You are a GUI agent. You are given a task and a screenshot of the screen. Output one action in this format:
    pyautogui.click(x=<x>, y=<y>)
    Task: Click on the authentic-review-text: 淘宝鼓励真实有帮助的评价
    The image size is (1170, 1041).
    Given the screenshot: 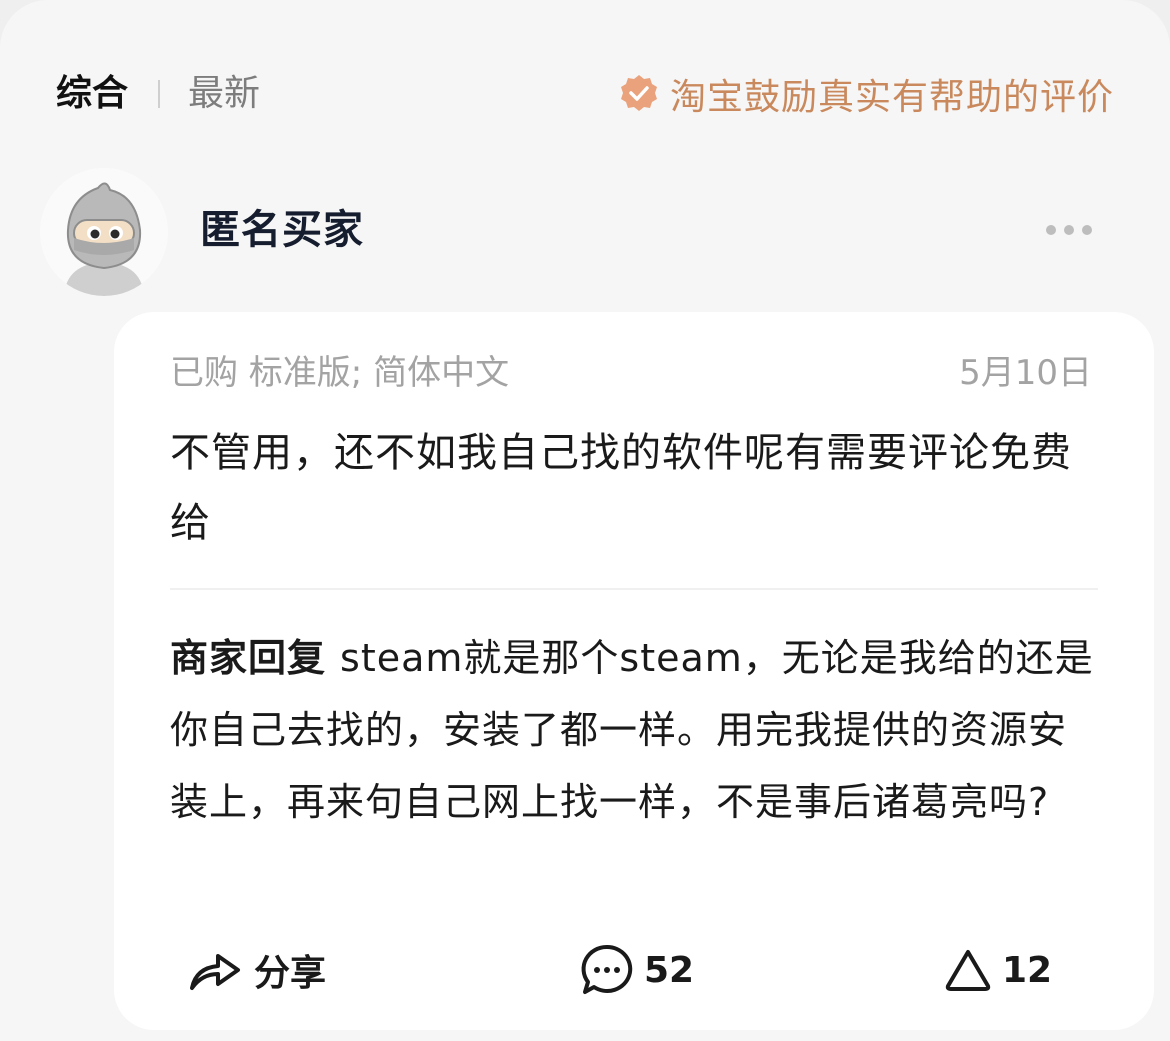 What is the action you would take?
    pyautogui.click(x=891, y=97)
    